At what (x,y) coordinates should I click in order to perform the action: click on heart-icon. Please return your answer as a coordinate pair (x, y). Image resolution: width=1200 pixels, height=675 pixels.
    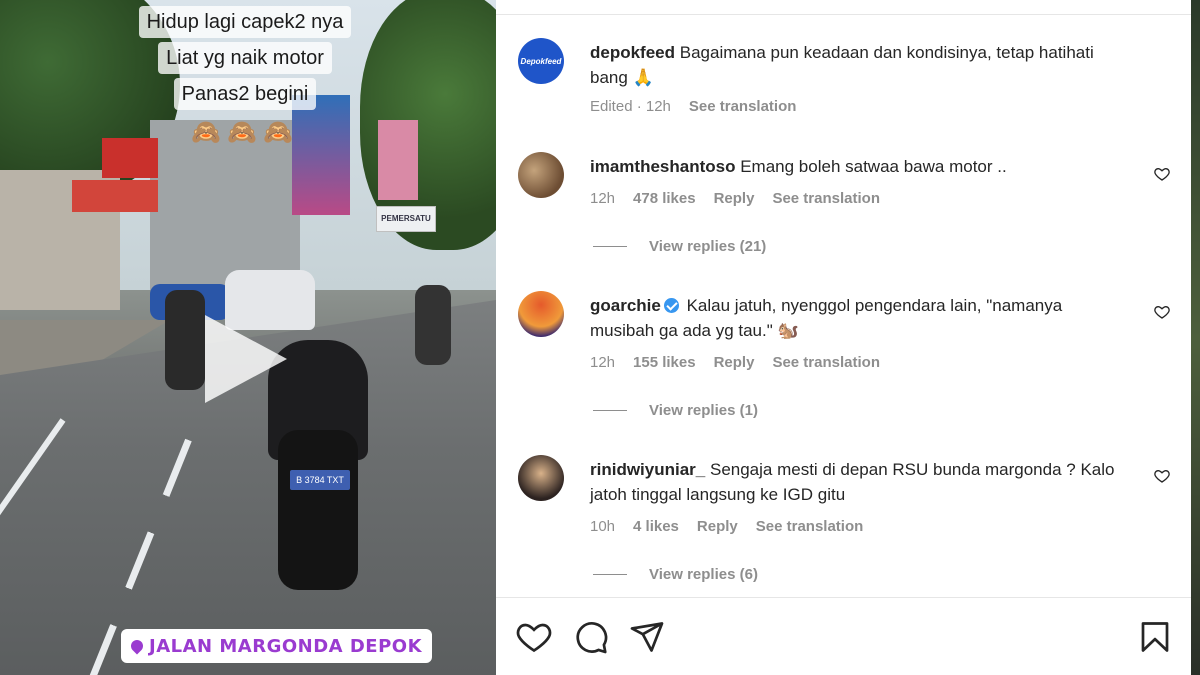
    Looking at the image, I should click on (534, 637).